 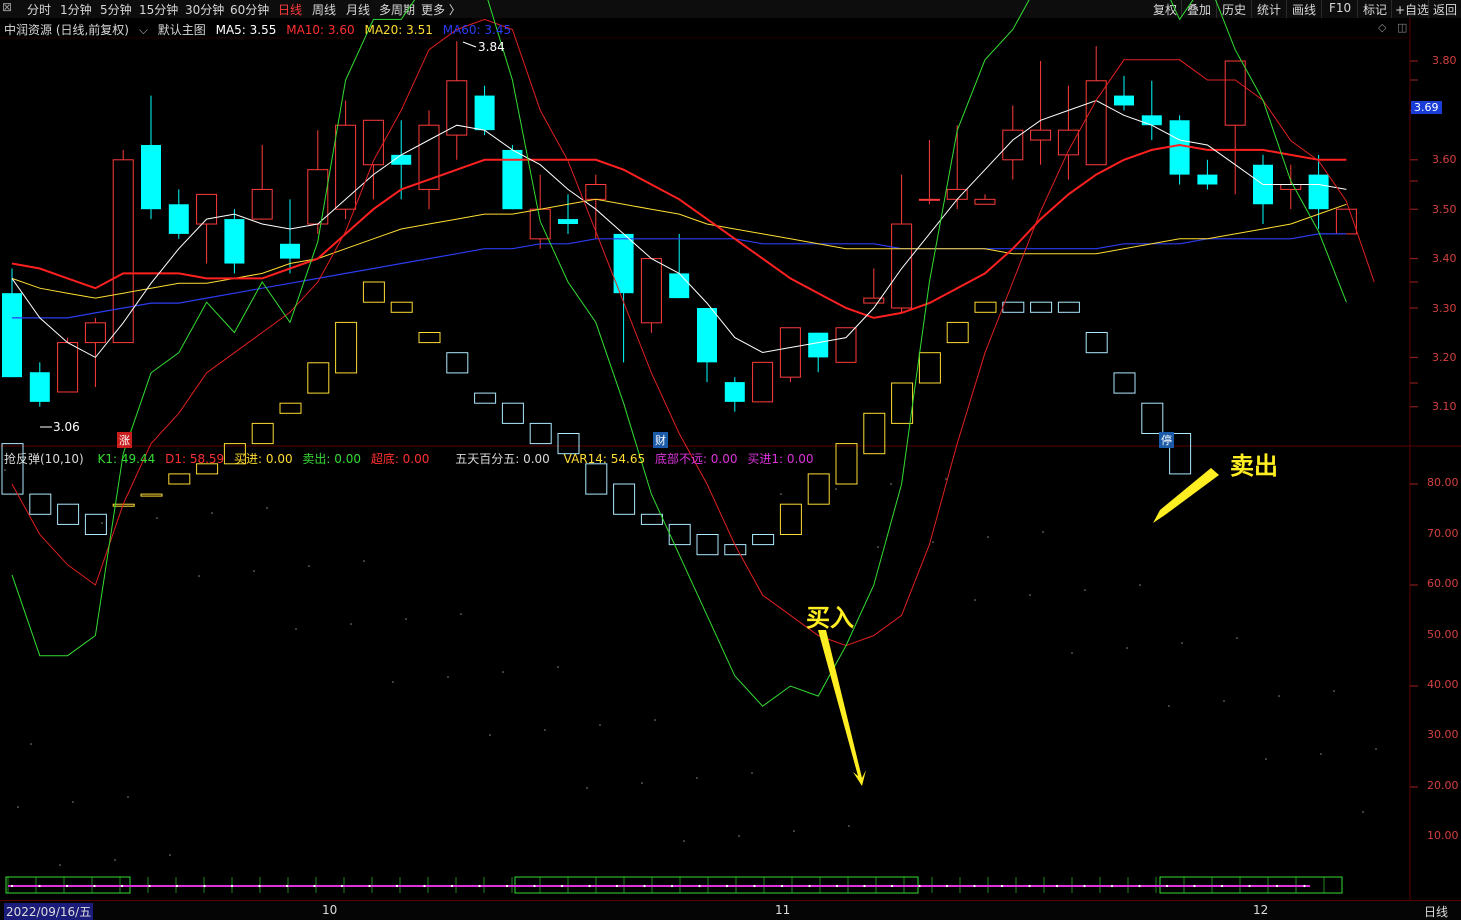 What do you see at coordinates (1402, 27) in the screenshot?
I see `expand-icon: ◫` at bounding box center [1402, 27].